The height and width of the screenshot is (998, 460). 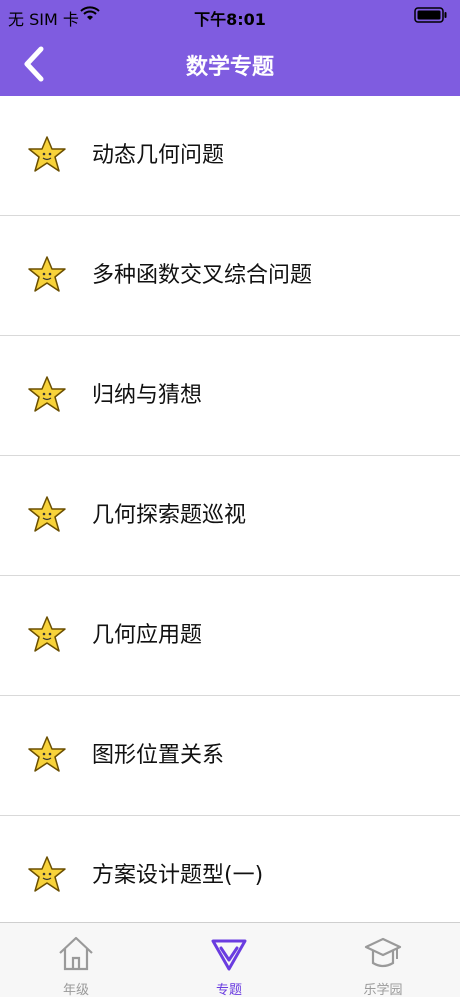 I want to click on topic-label: 几何应用题, so click(x=147, y=635).